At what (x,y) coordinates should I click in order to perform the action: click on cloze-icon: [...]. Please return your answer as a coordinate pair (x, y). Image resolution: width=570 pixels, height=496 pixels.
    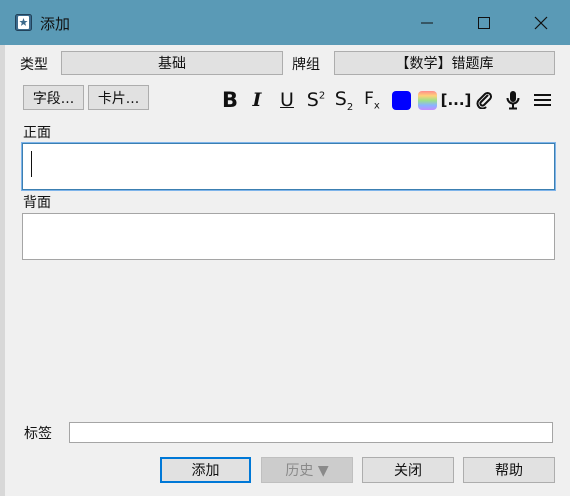
    Looking at the image, I should click on (456, 100).